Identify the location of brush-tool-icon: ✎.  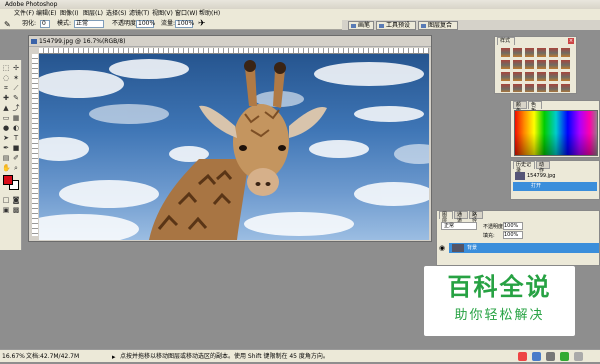
(7, 25).